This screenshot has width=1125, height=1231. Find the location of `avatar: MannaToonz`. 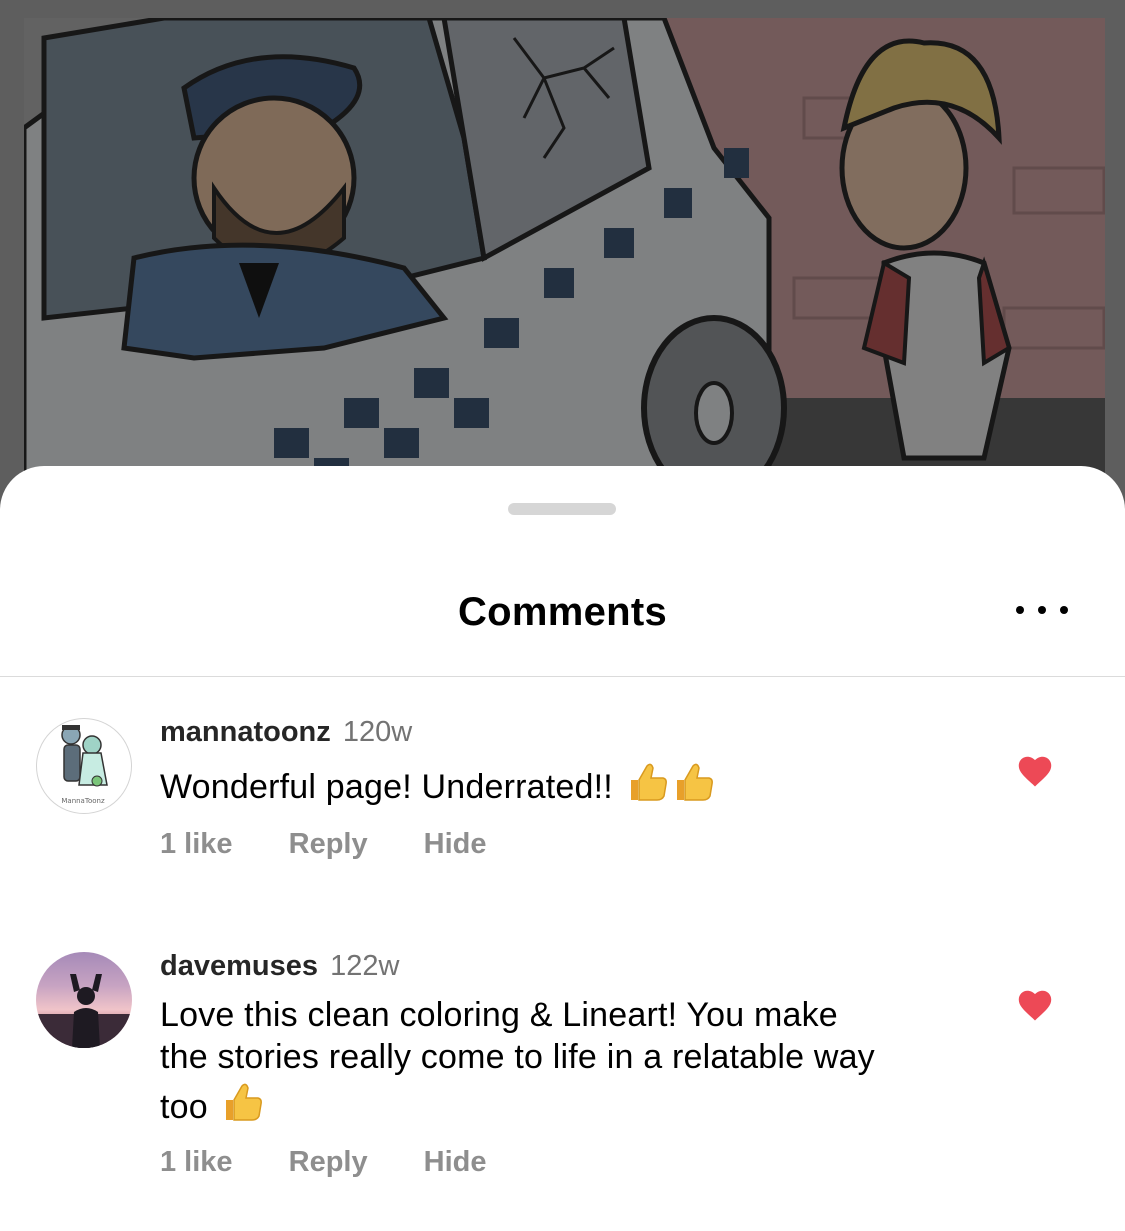

avatar: MannaToonz is located at coordinates (84, 766).